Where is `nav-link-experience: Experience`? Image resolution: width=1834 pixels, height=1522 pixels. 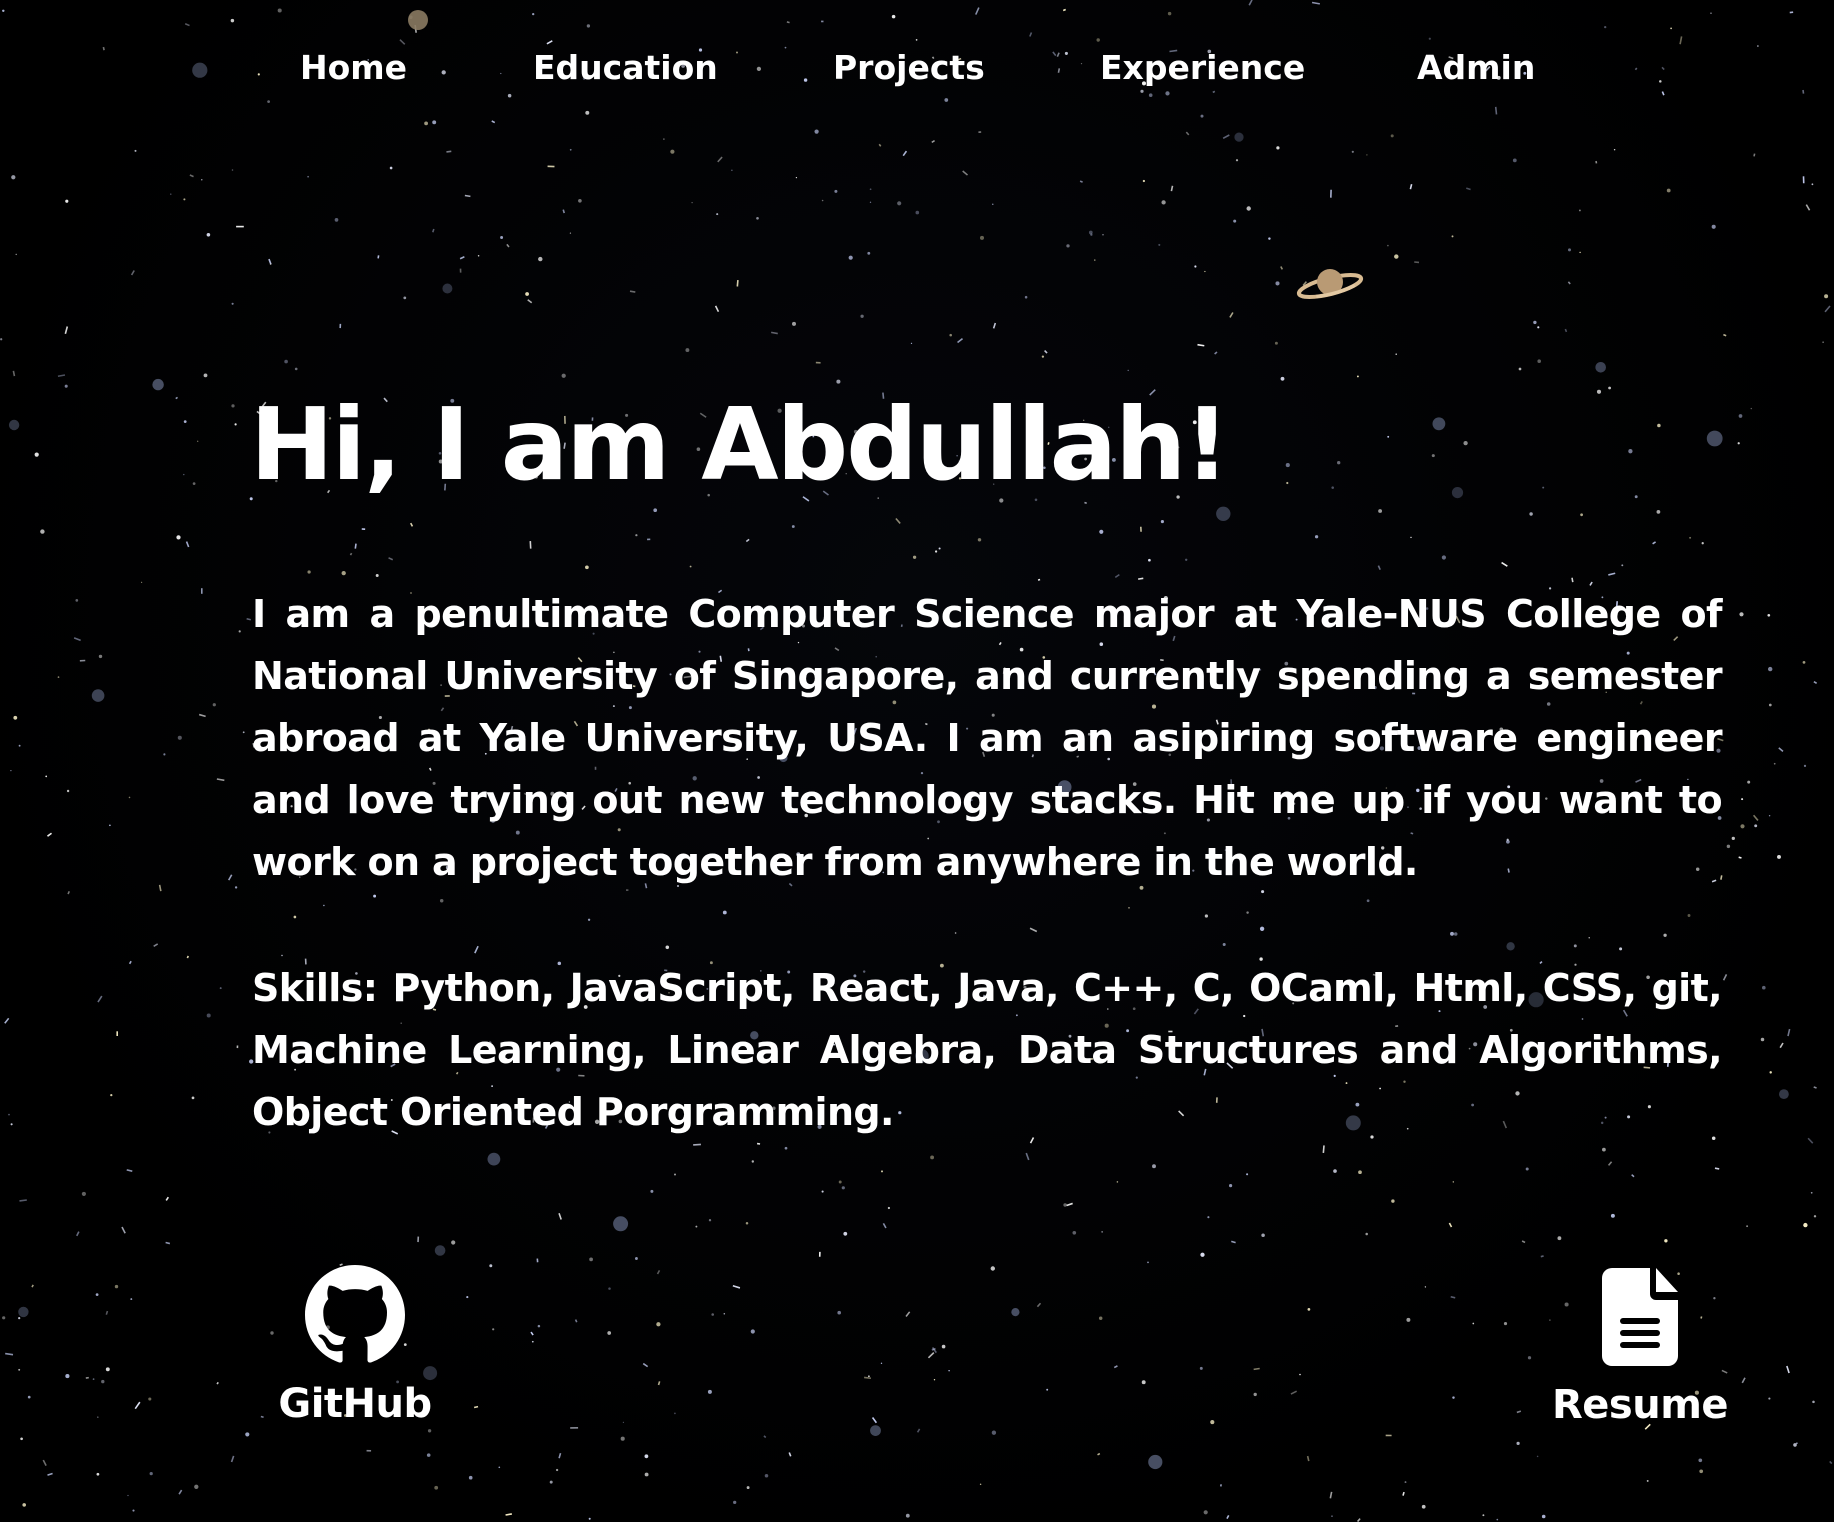 nav-link-experience: Experience is located at coordinates (1202, 67).